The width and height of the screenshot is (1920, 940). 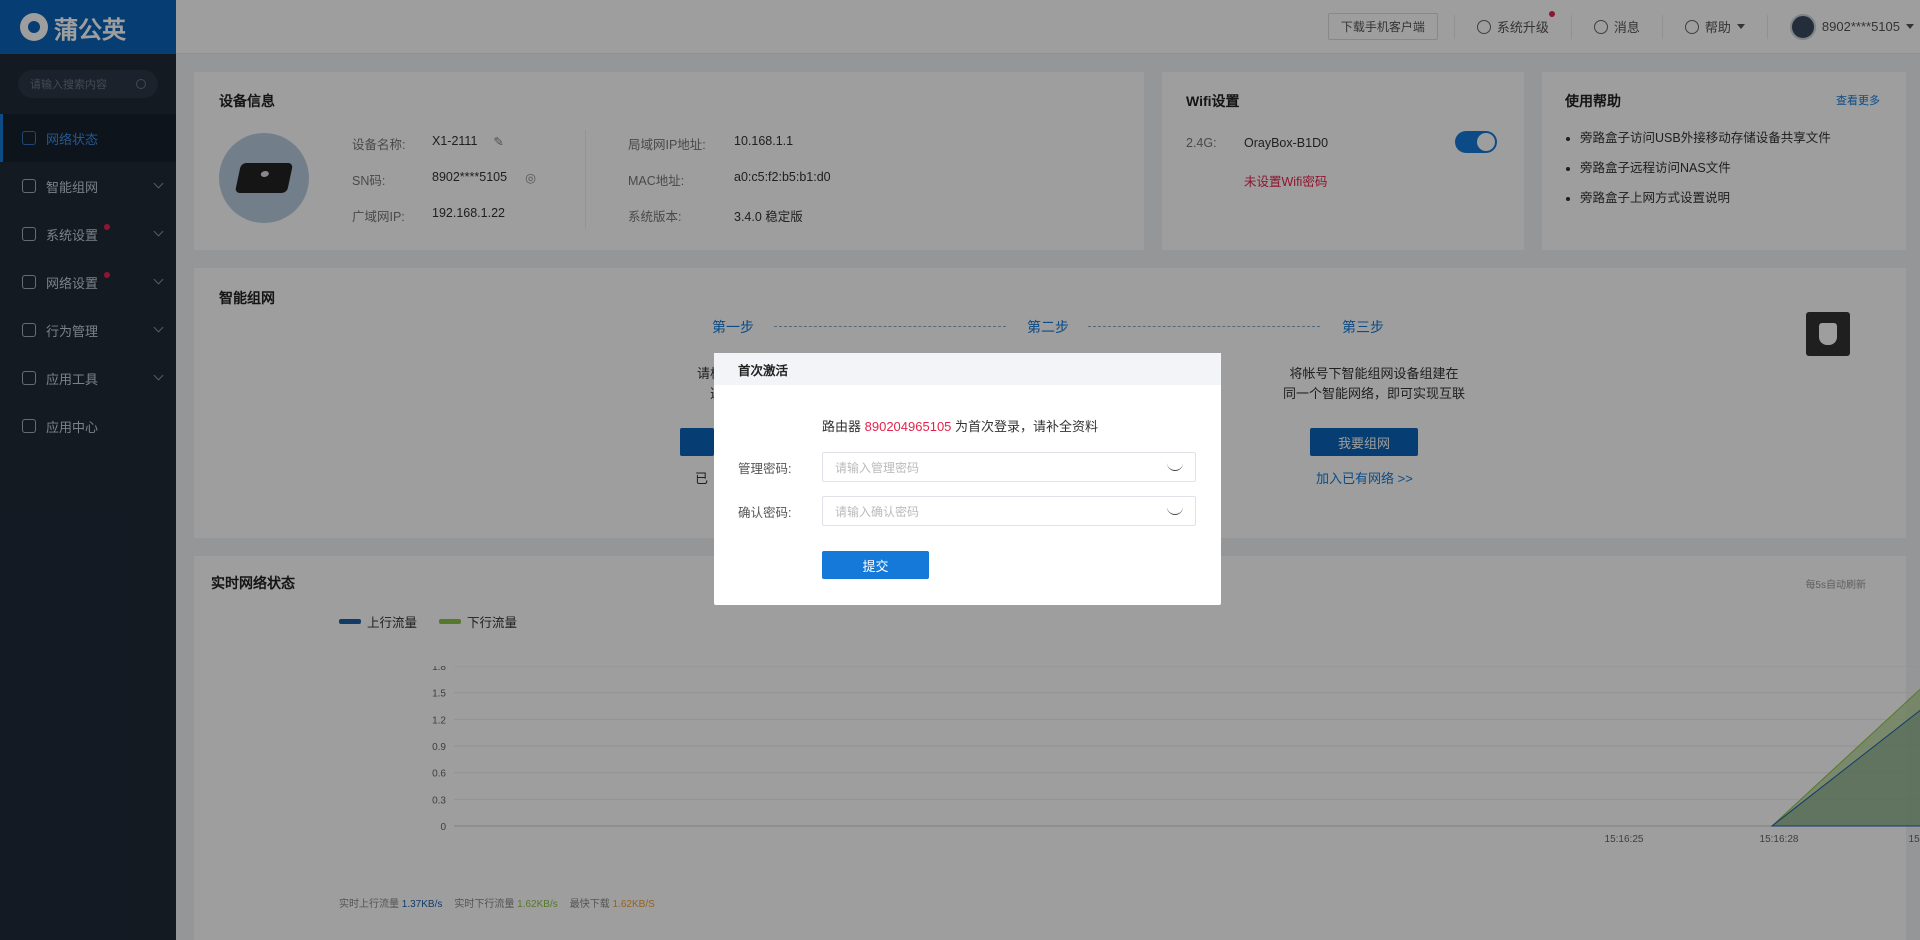 What do you see at coordinates (908, 426) in the screenshot?
I see `router-sn: 890204965105` at bounding box center [908, 426].